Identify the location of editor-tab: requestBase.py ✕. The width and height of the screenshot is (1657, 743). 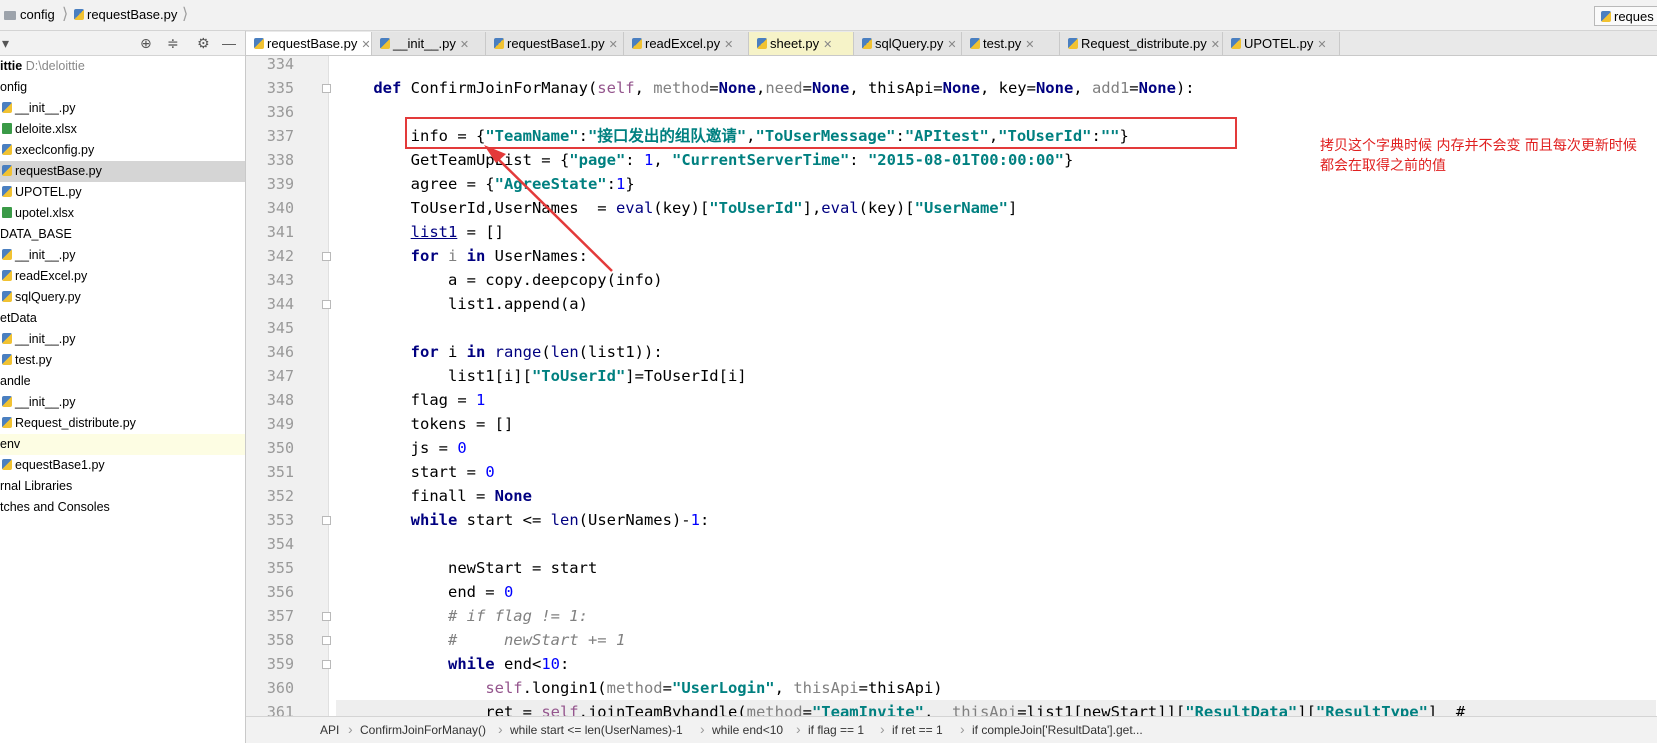
(309, 43).